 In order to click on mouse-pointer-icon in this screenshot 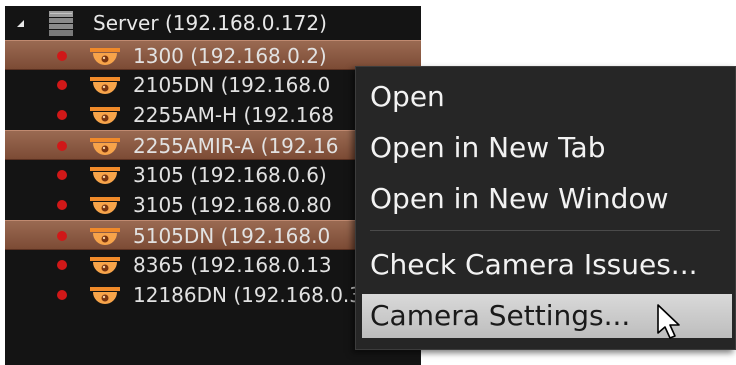, I will do `click(668, 321)`.